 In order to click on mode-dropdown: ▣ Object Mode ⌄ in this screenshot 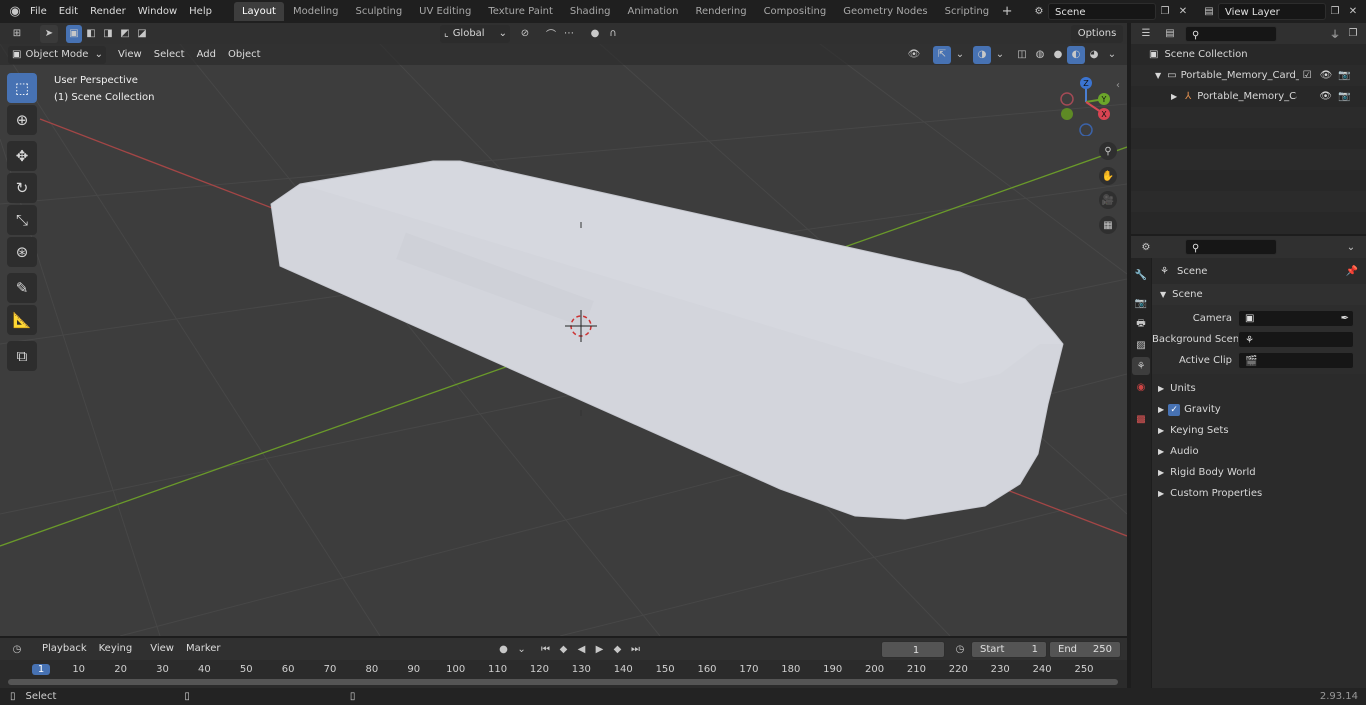, I will do `click(57, 54)`.